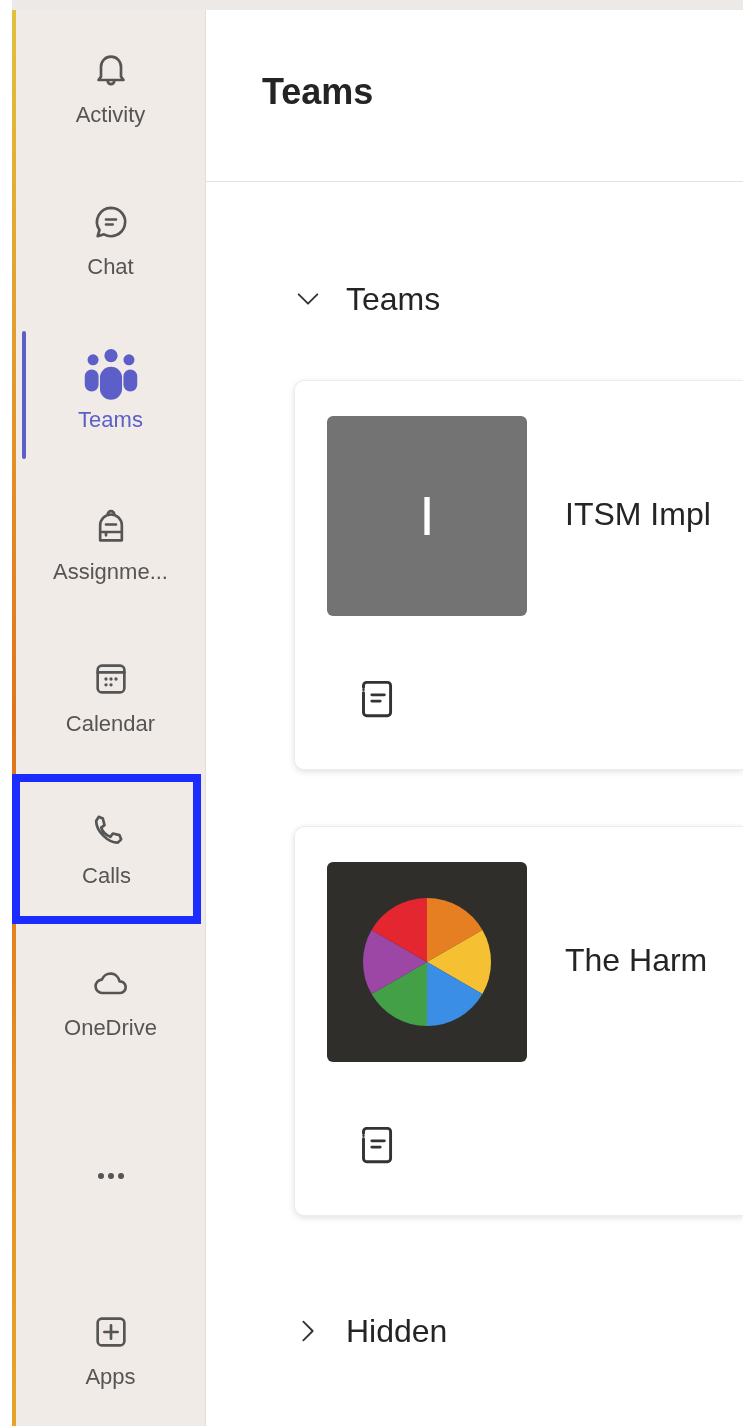 The width and height of the screenshot is (743, 1426). I want to click on nav-item: Apps, so click(110, 1349).